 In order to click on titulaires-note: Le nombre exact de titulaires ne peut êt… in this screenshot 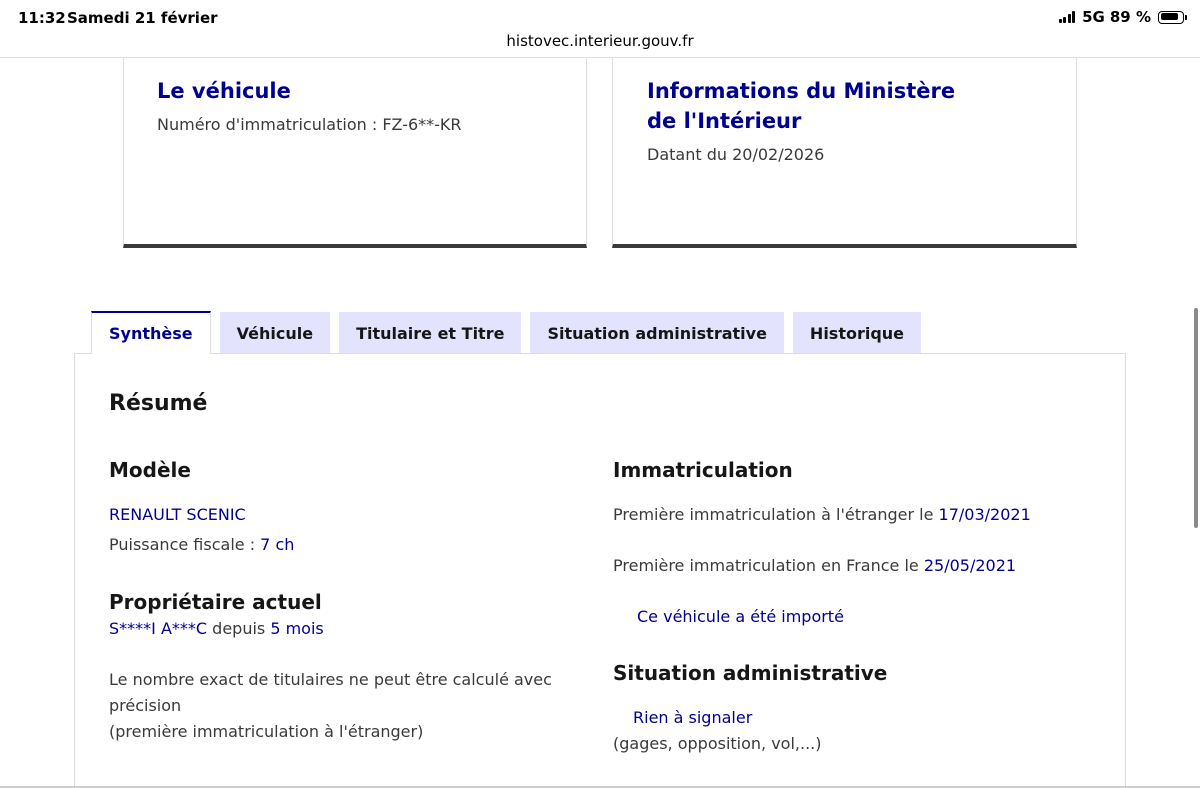, I will do `click(344, 706)`.